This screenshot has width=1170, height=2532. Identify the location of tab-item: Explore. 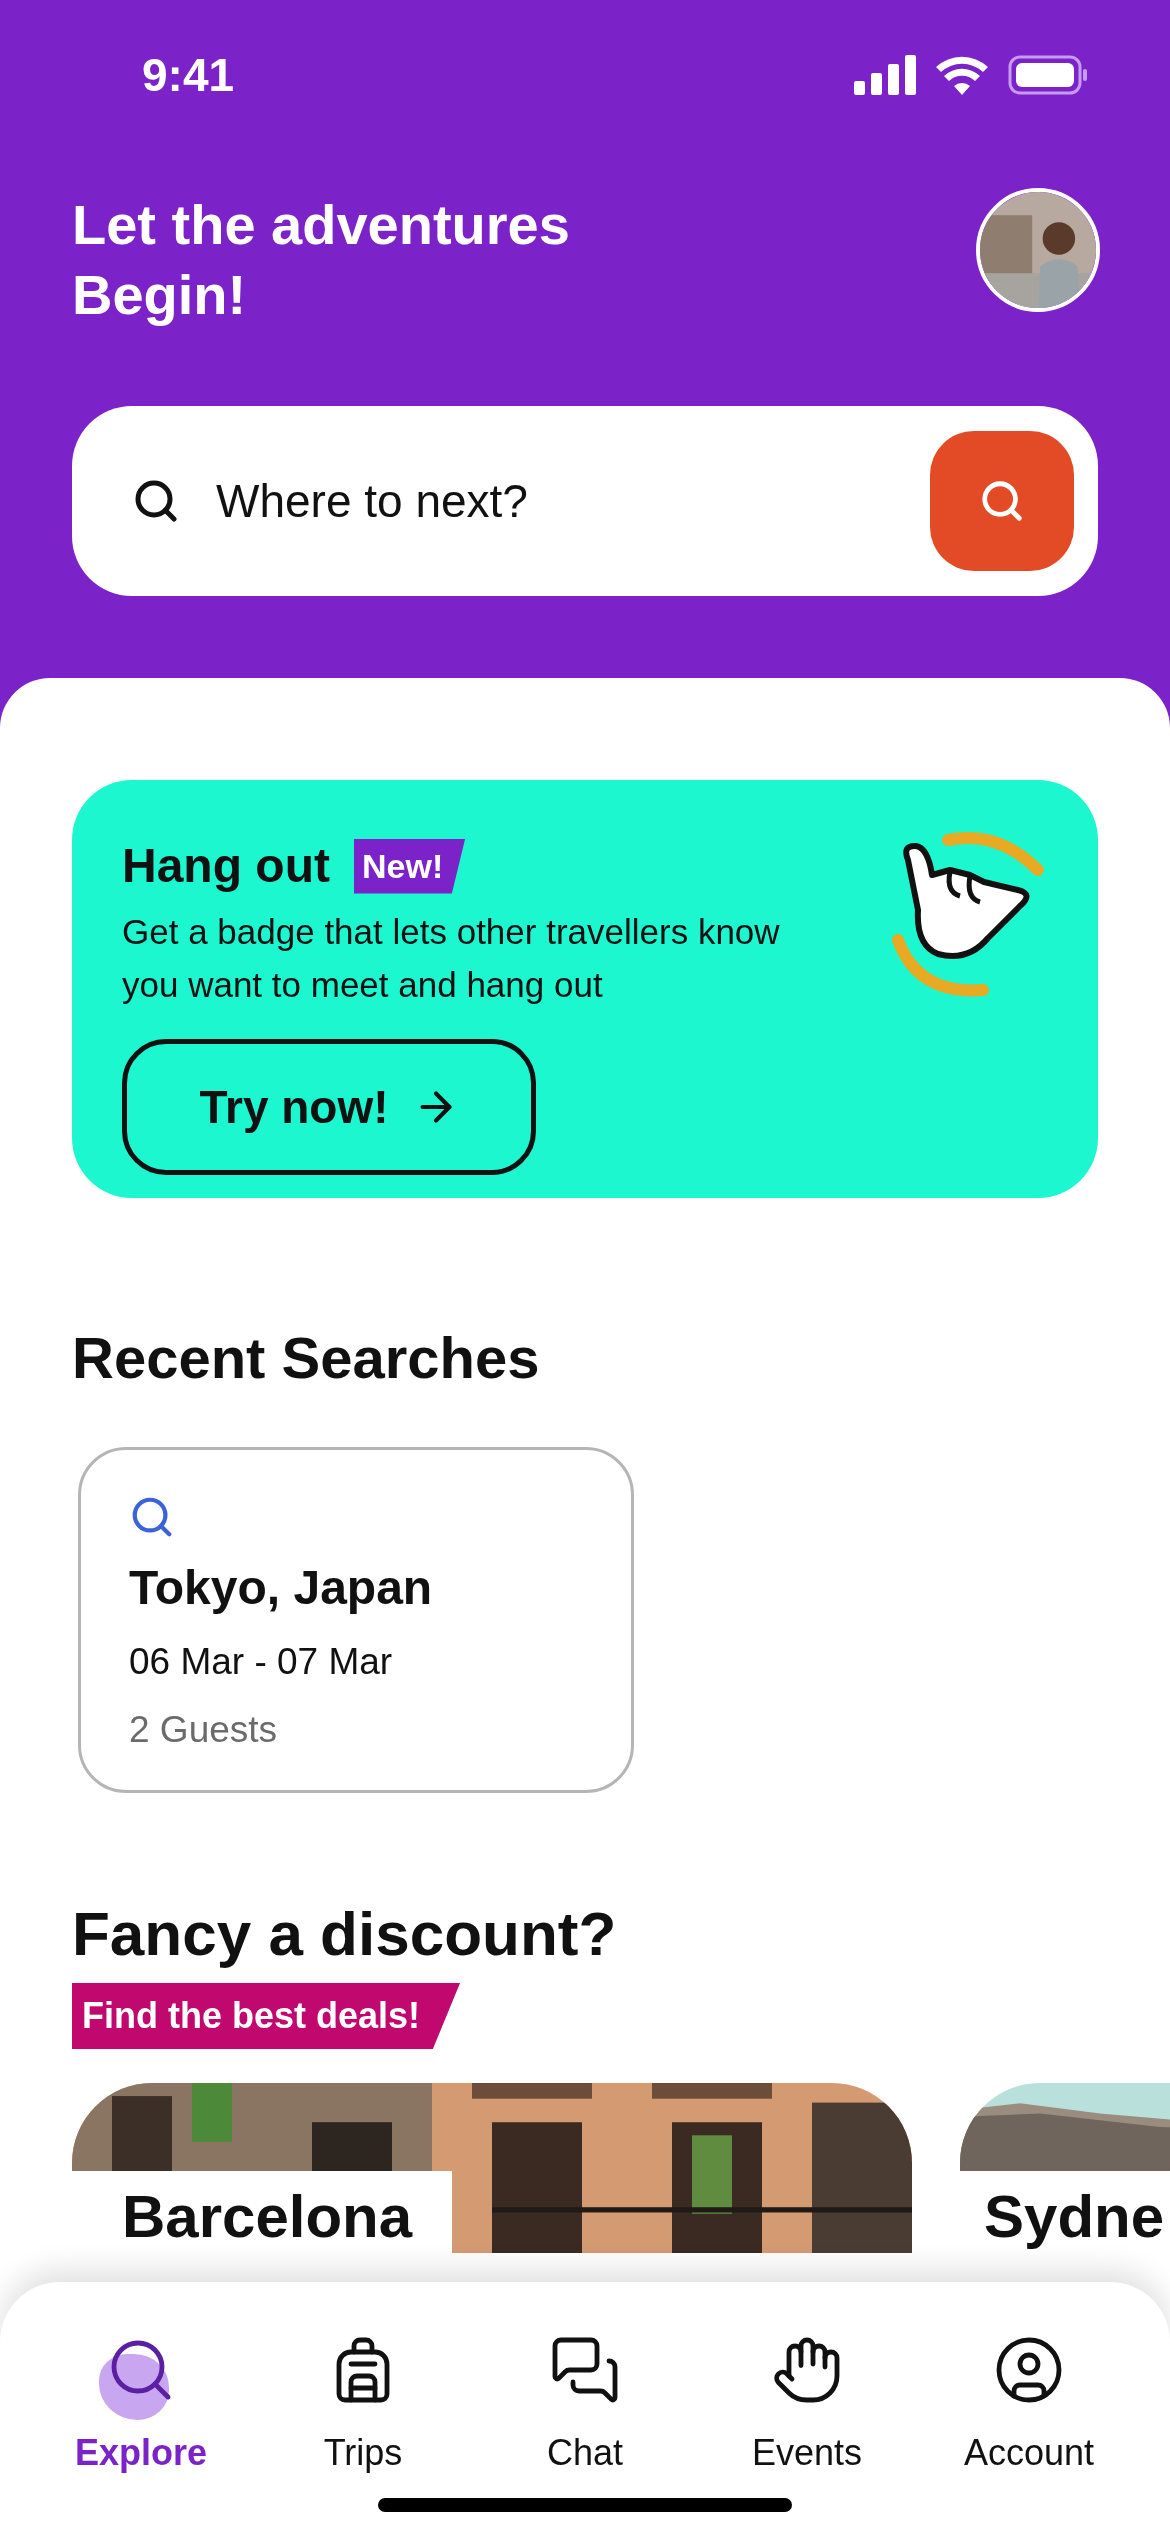
(141, 2409).